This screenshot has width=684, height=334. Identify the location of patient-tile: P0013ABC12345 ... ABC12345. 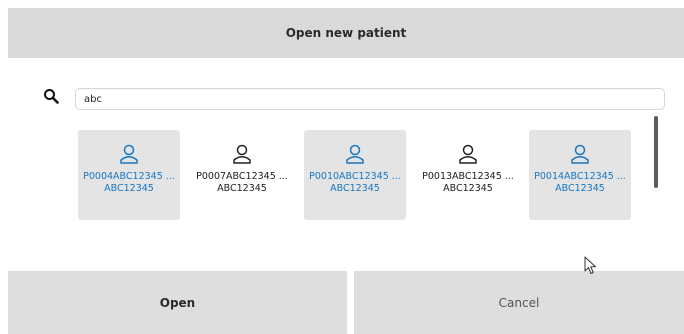
(468, 175).